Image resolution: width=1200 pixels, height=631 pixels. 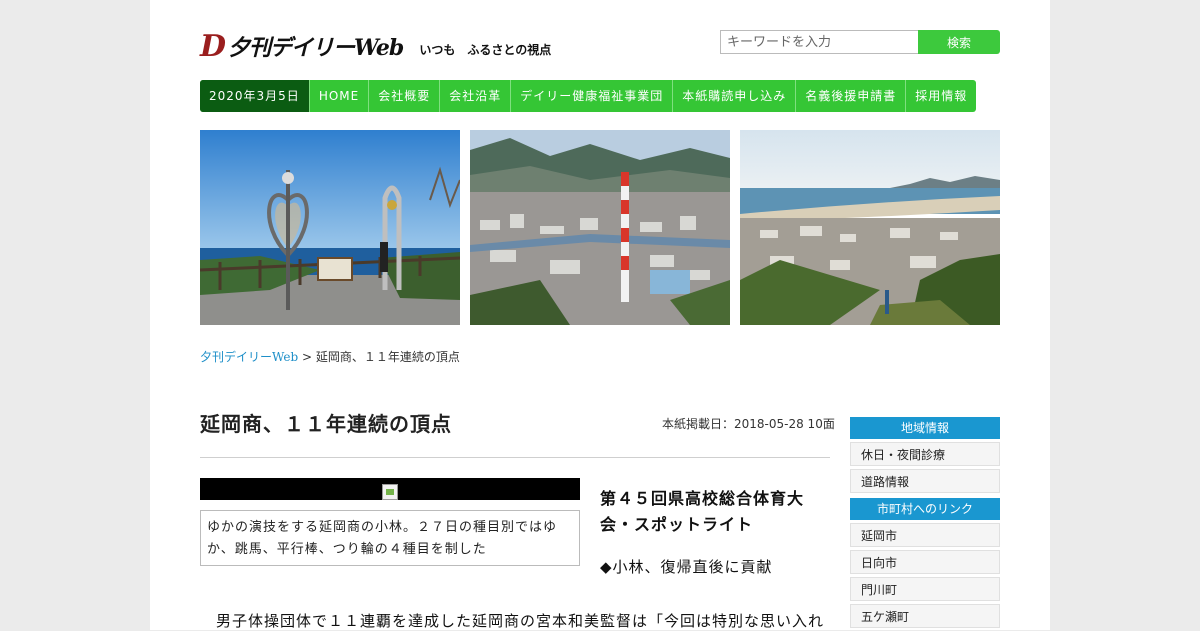 I want to click on article-headline: 第４５回県高校総合体育大会・スポットライト, so click(x=702, y=511).